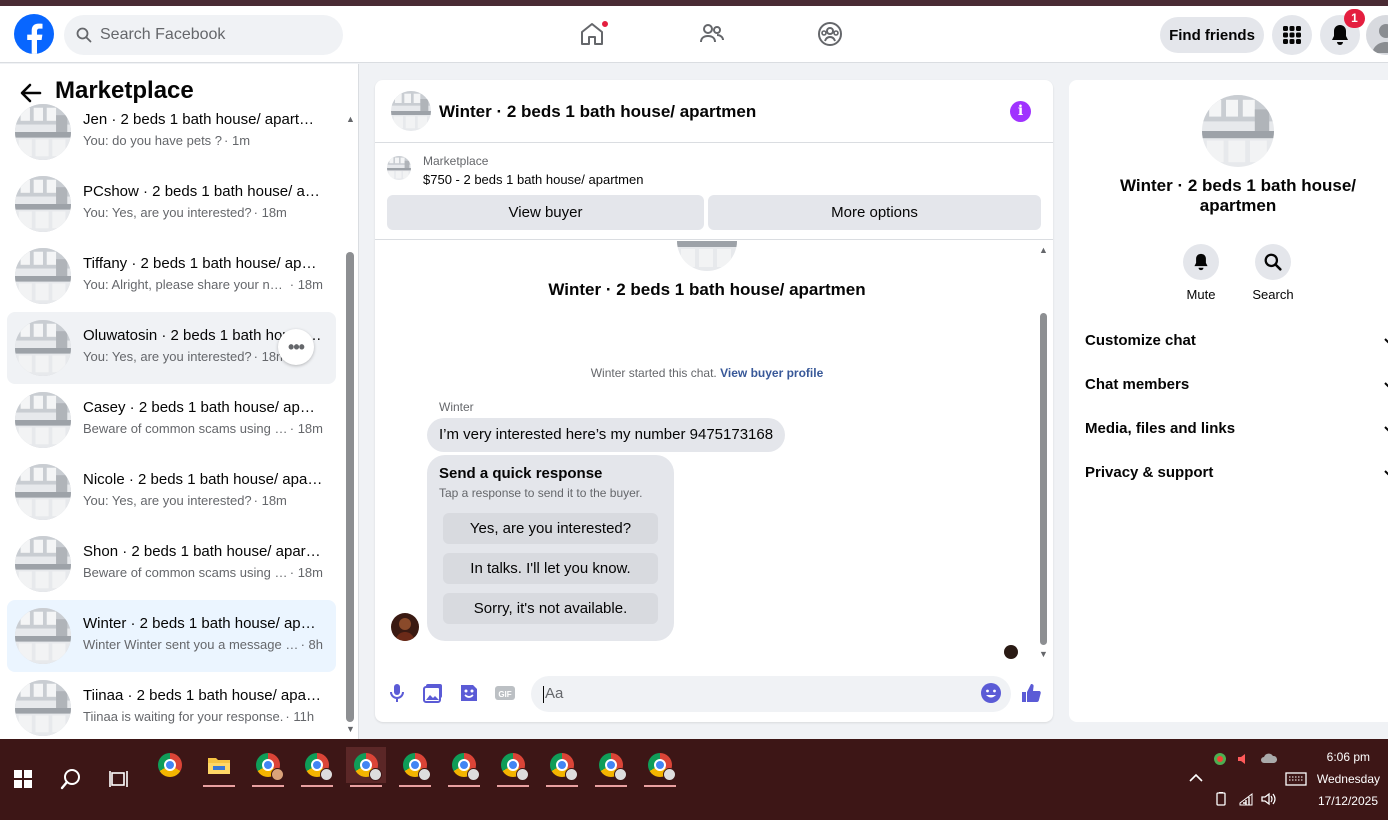  Describe the element at coordinates (203, 191) in the screenshot. I see `conversation-title: PCshow · 2 beds 1 bath house/ apartmen` at that location.